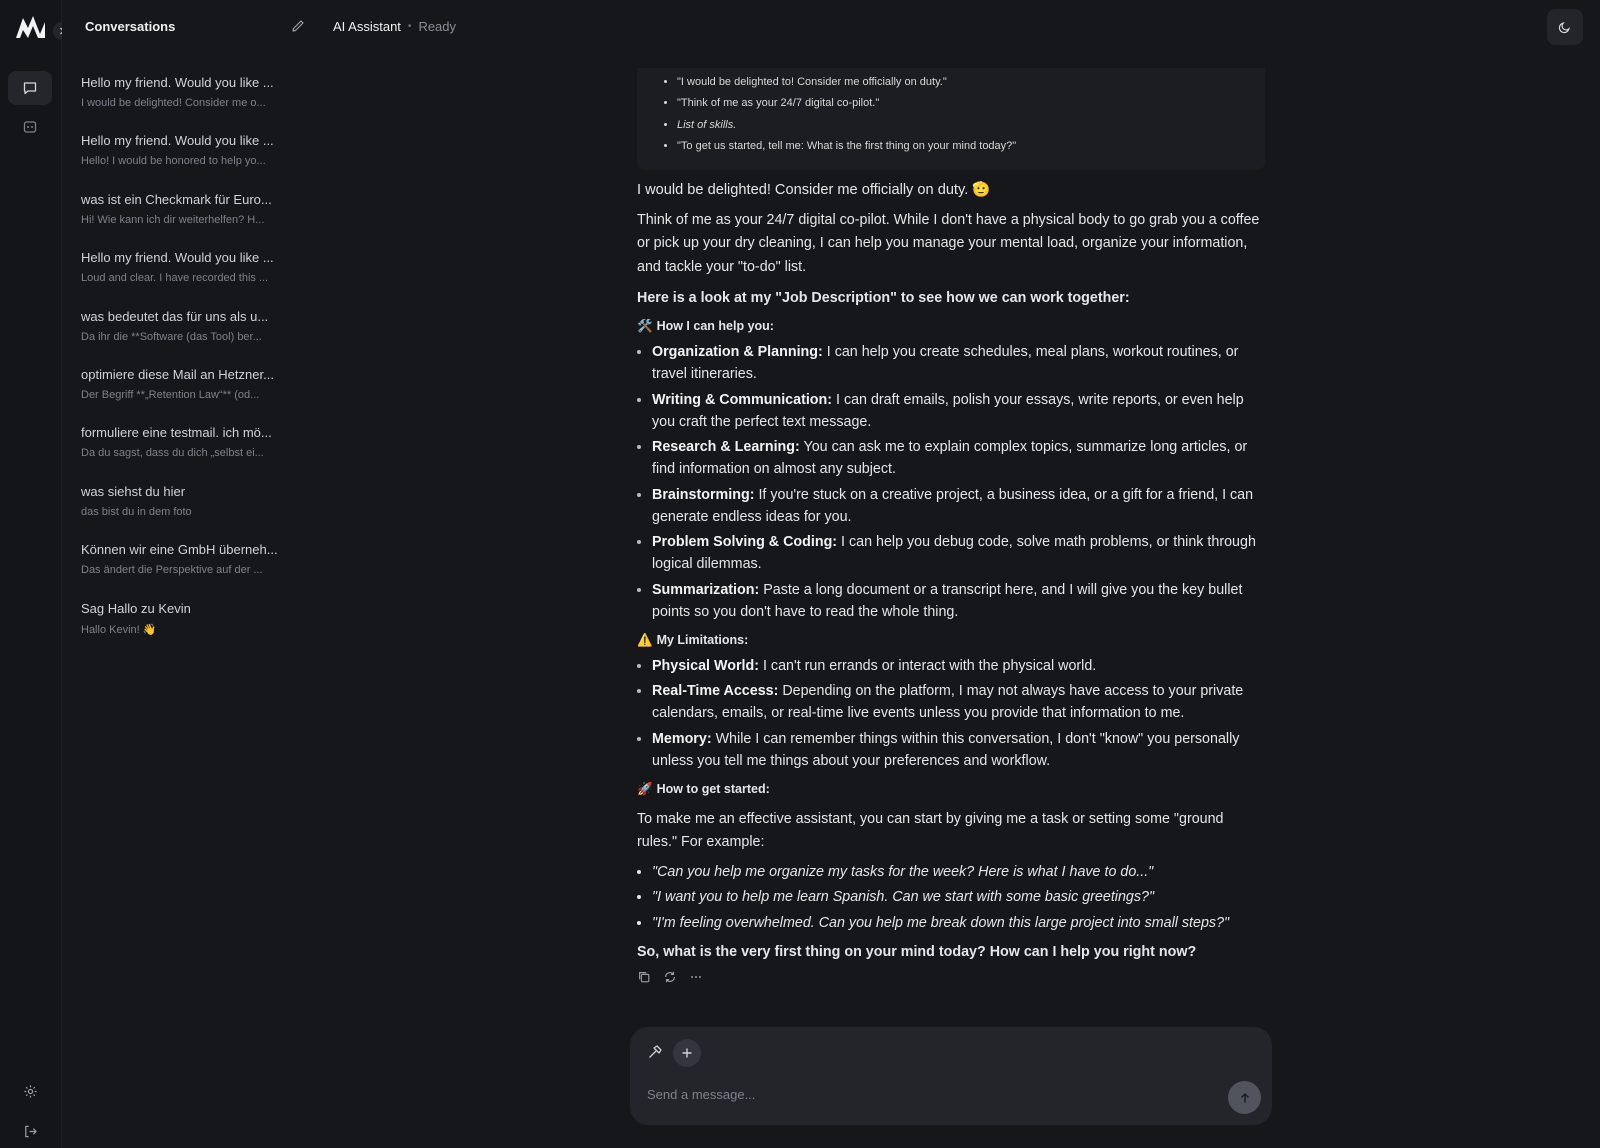 This screenshot has width=1600, height=1148. I want to click on hammer-icon, so click(655, 1051).